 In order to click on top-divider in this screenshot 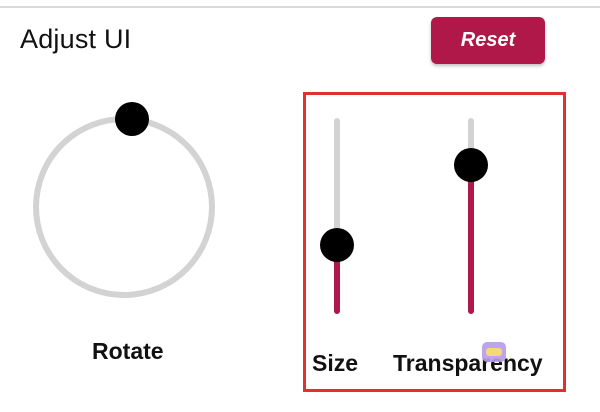, I will do `click(300, 7)`.